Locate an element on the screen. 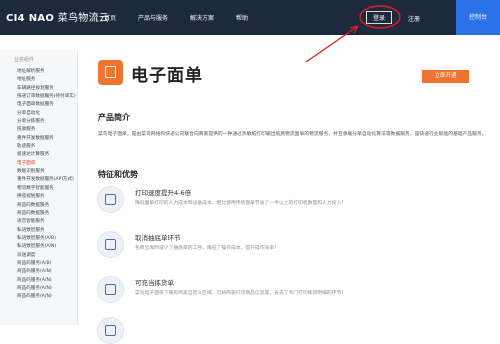 The height and width of the screenshot is (344, 500). nav-solutions: 解决方案 is located at coordinates (202, 17).